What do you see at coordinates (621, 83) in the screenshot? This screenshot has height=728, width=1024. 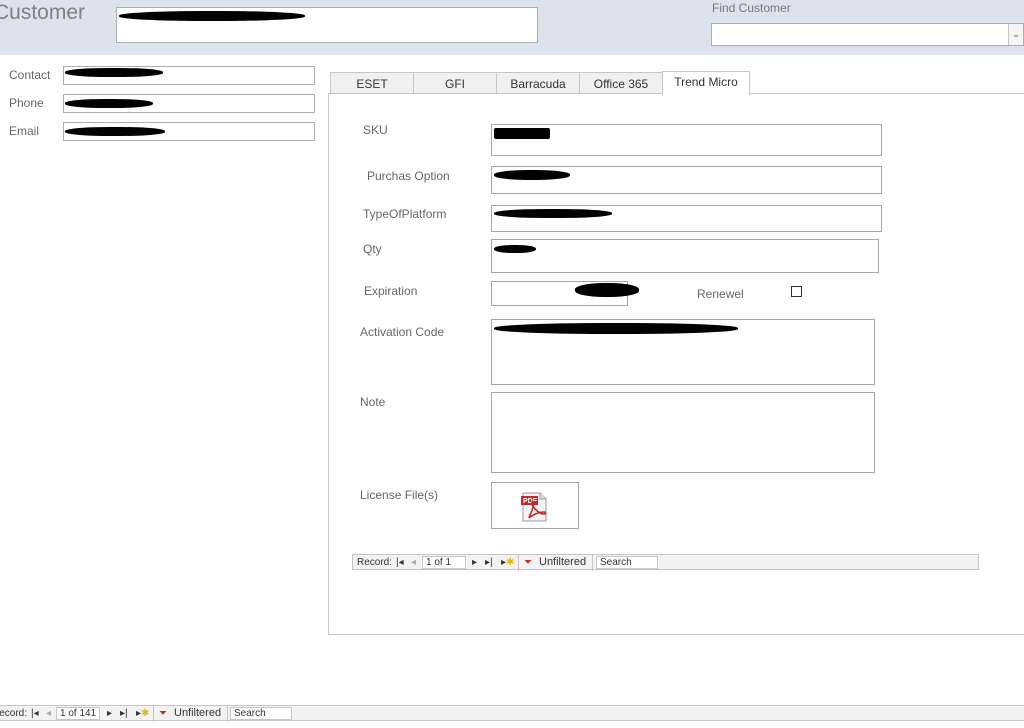 I see `tab-office-365: Office 365` at bounding box center [621, 83].